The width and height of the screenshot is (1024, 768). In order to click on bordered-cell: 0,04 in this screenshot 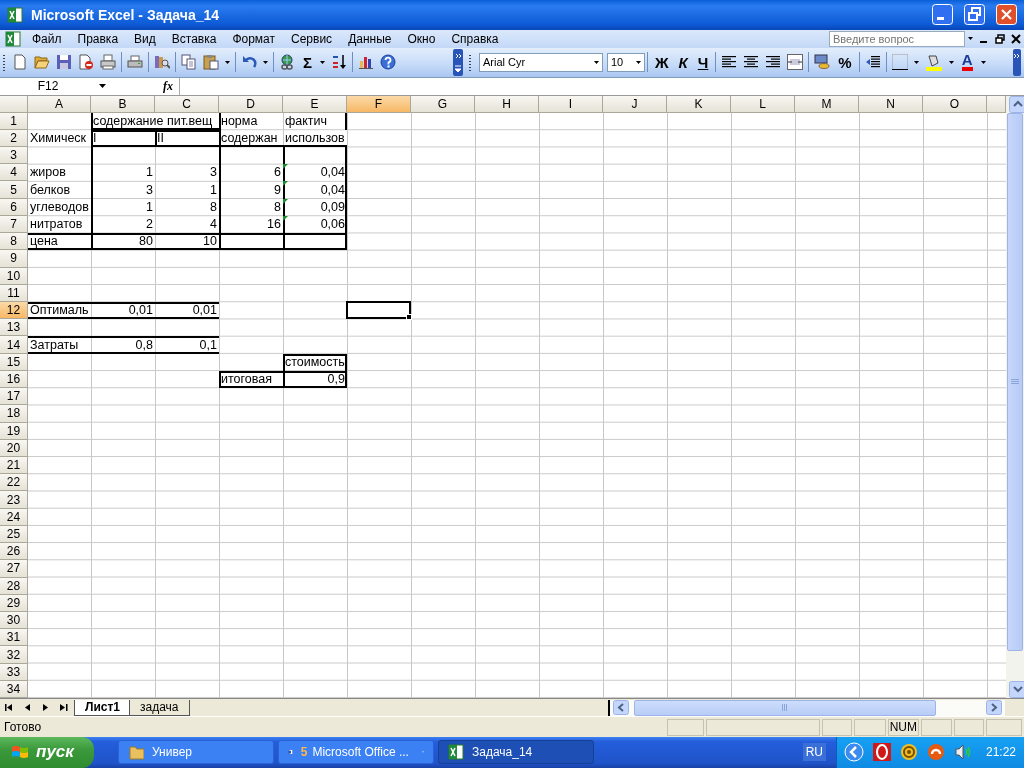, I will do `click(315, 173)`.